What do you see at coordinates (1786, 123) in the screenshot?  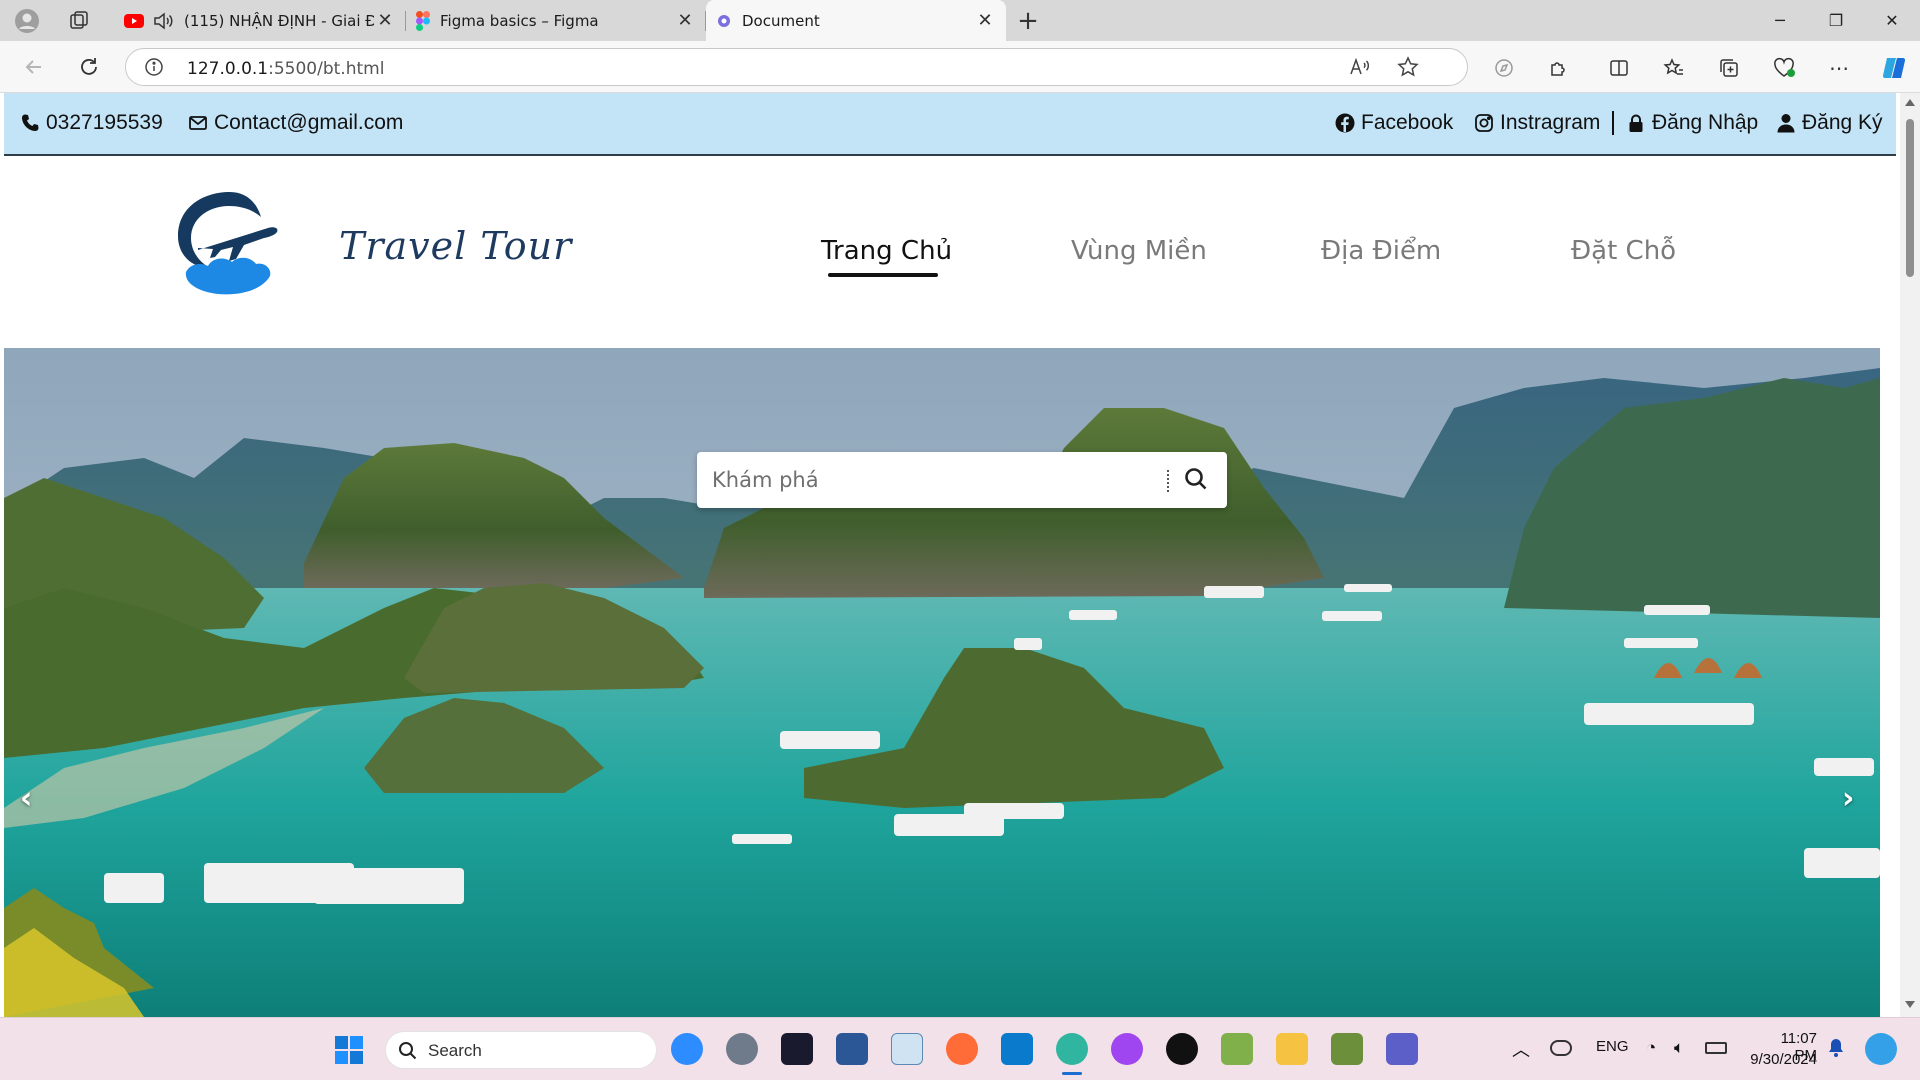 I see `user-icon` at bounding box center [1786, 123].